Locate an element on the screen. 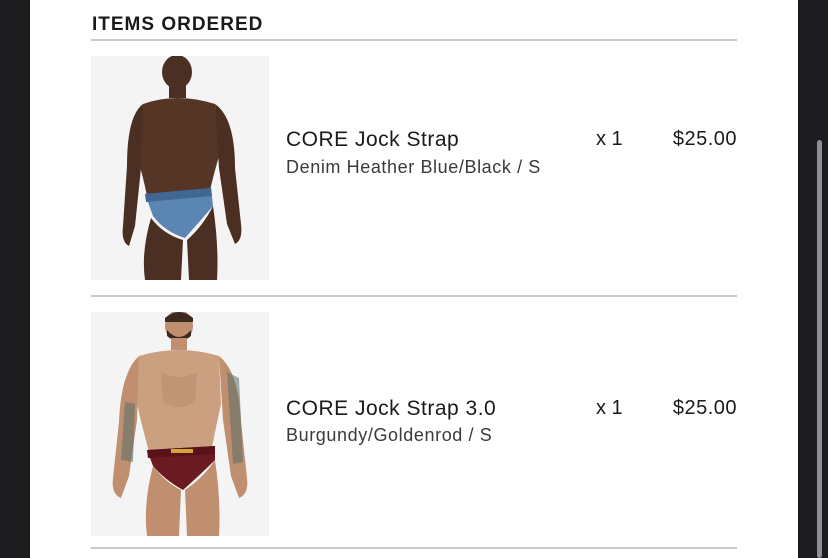  product-variant: Denim Heather Blue/Black / S is located at coordinates (413, 167).